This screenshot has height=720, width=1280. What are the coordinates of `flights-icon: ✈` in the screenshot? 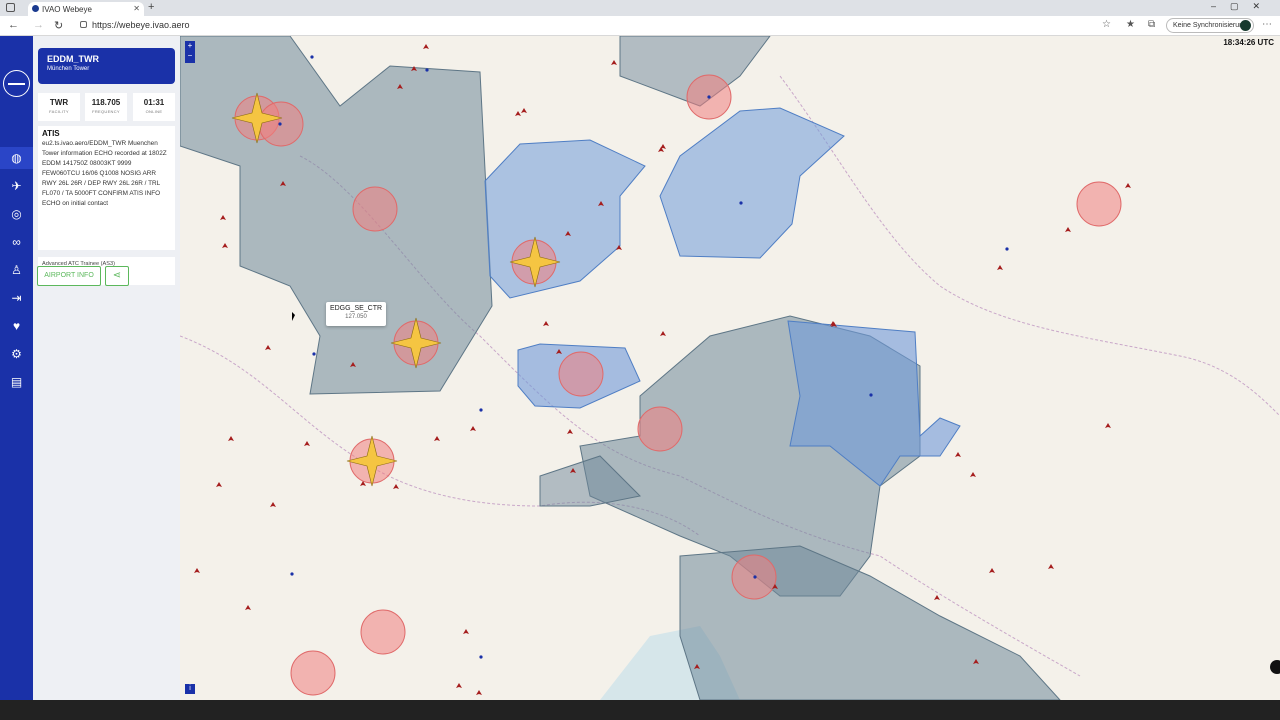 It's located at (16, 186).